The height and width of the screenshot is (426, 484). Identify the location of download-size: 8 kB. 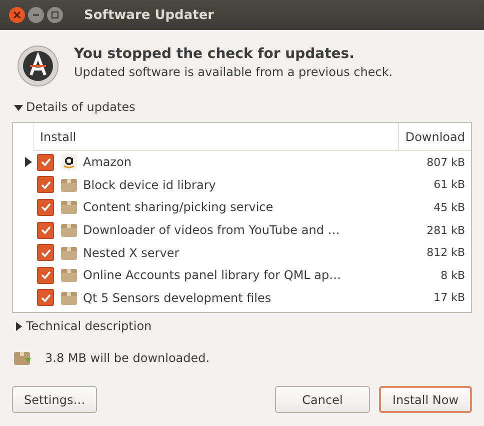
(452, 275).